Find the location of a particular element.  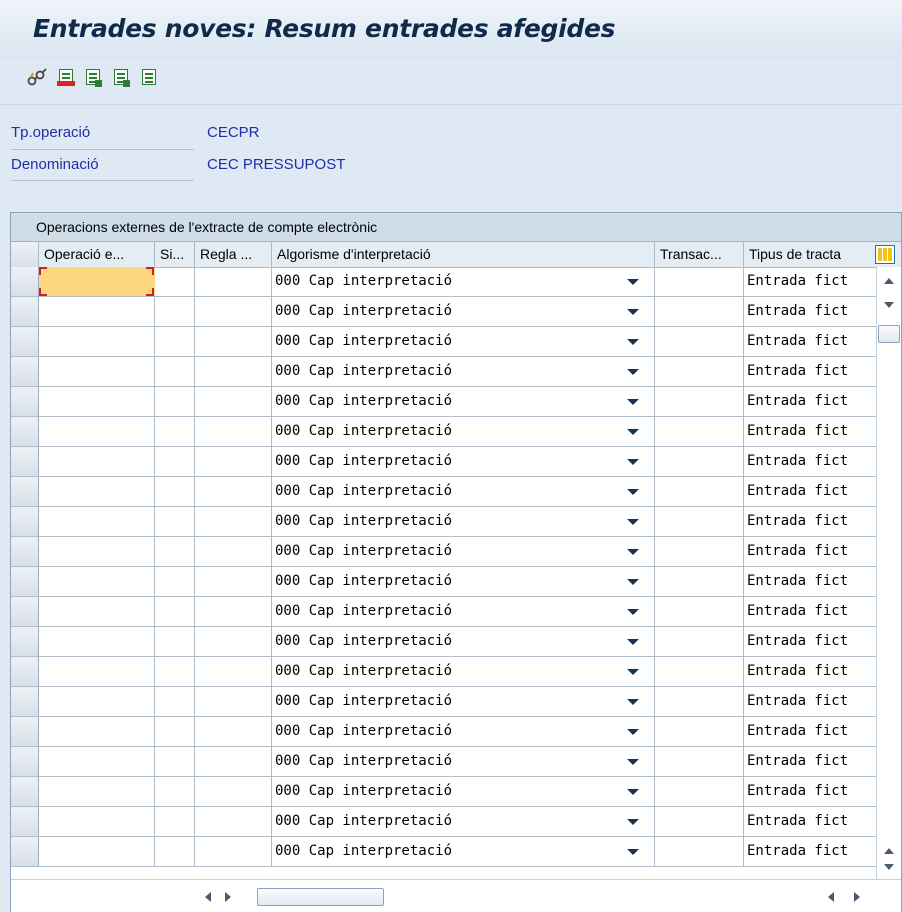

horizontal-scrollbar is located at coordinates (456, 895).